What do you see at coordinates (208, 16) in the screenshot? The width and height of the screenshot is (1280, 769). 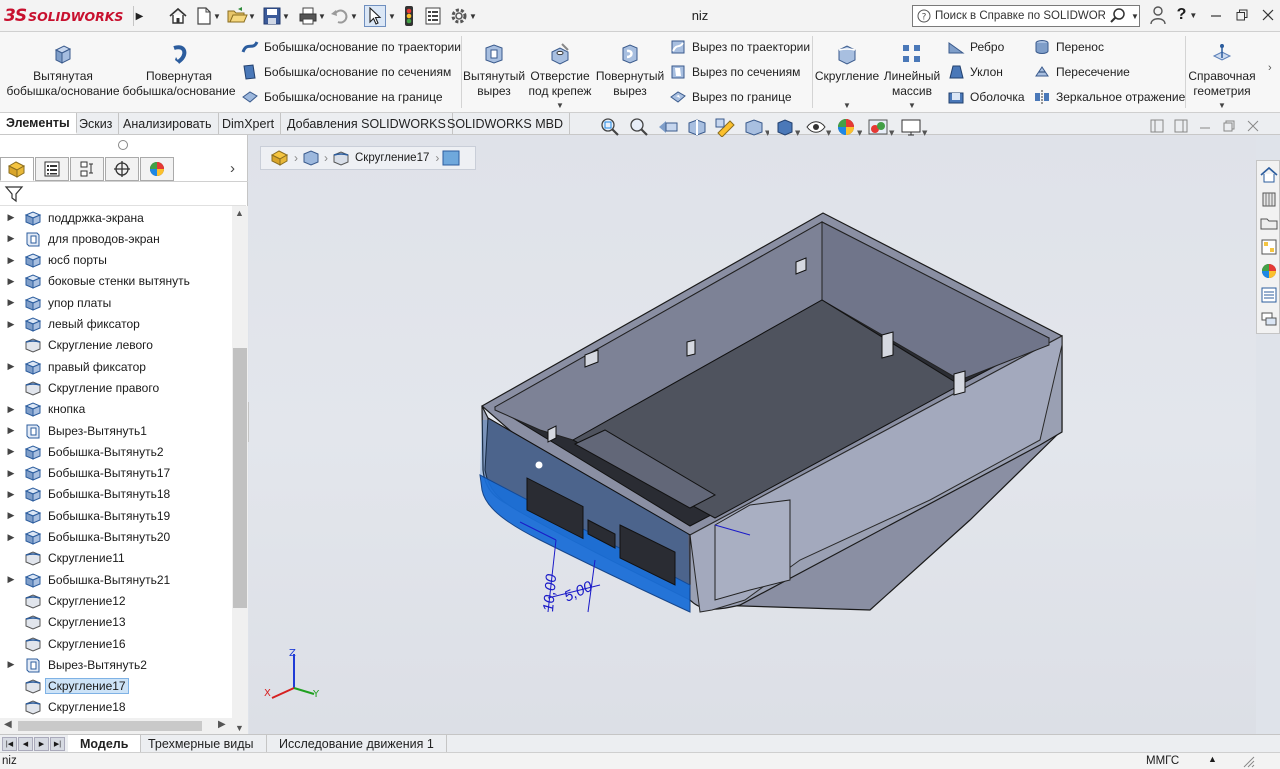 I see `new-document-button: ▼` at bounding box center [208, 16].